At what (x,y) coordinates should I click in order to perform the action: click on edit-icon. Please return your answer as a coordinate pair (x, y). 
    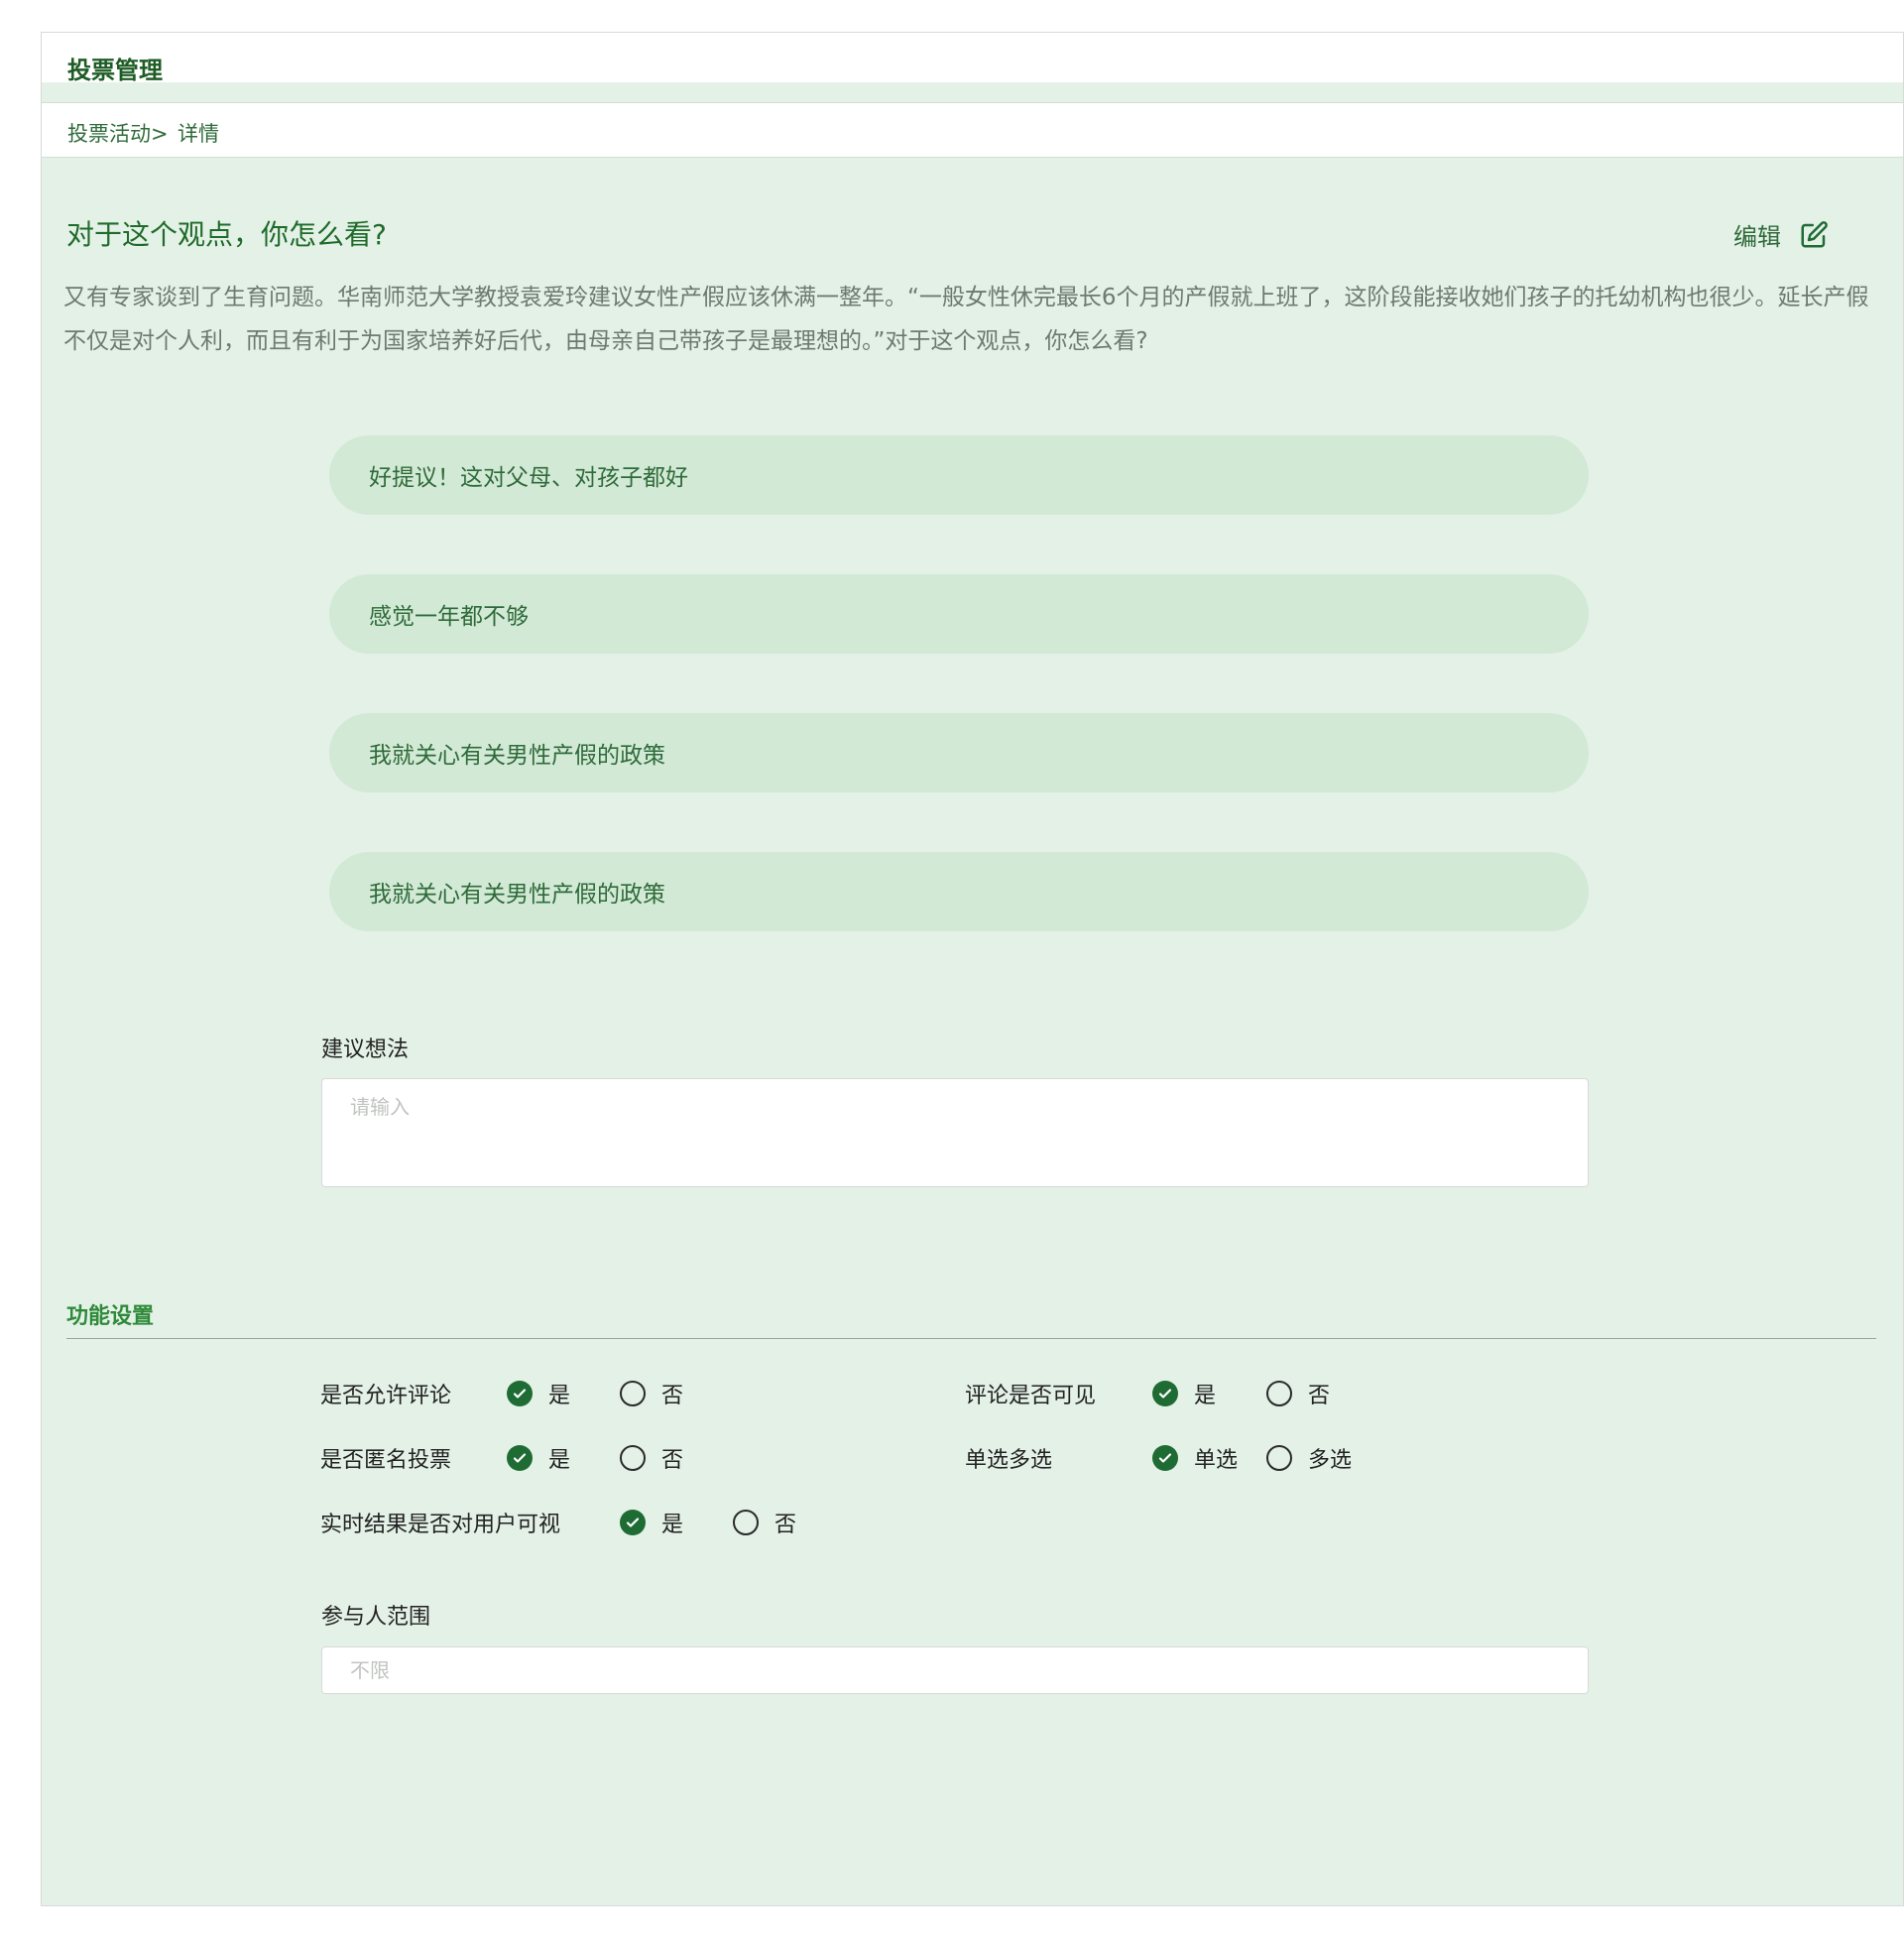
    Looking at the image, I should click on (1814, 233).